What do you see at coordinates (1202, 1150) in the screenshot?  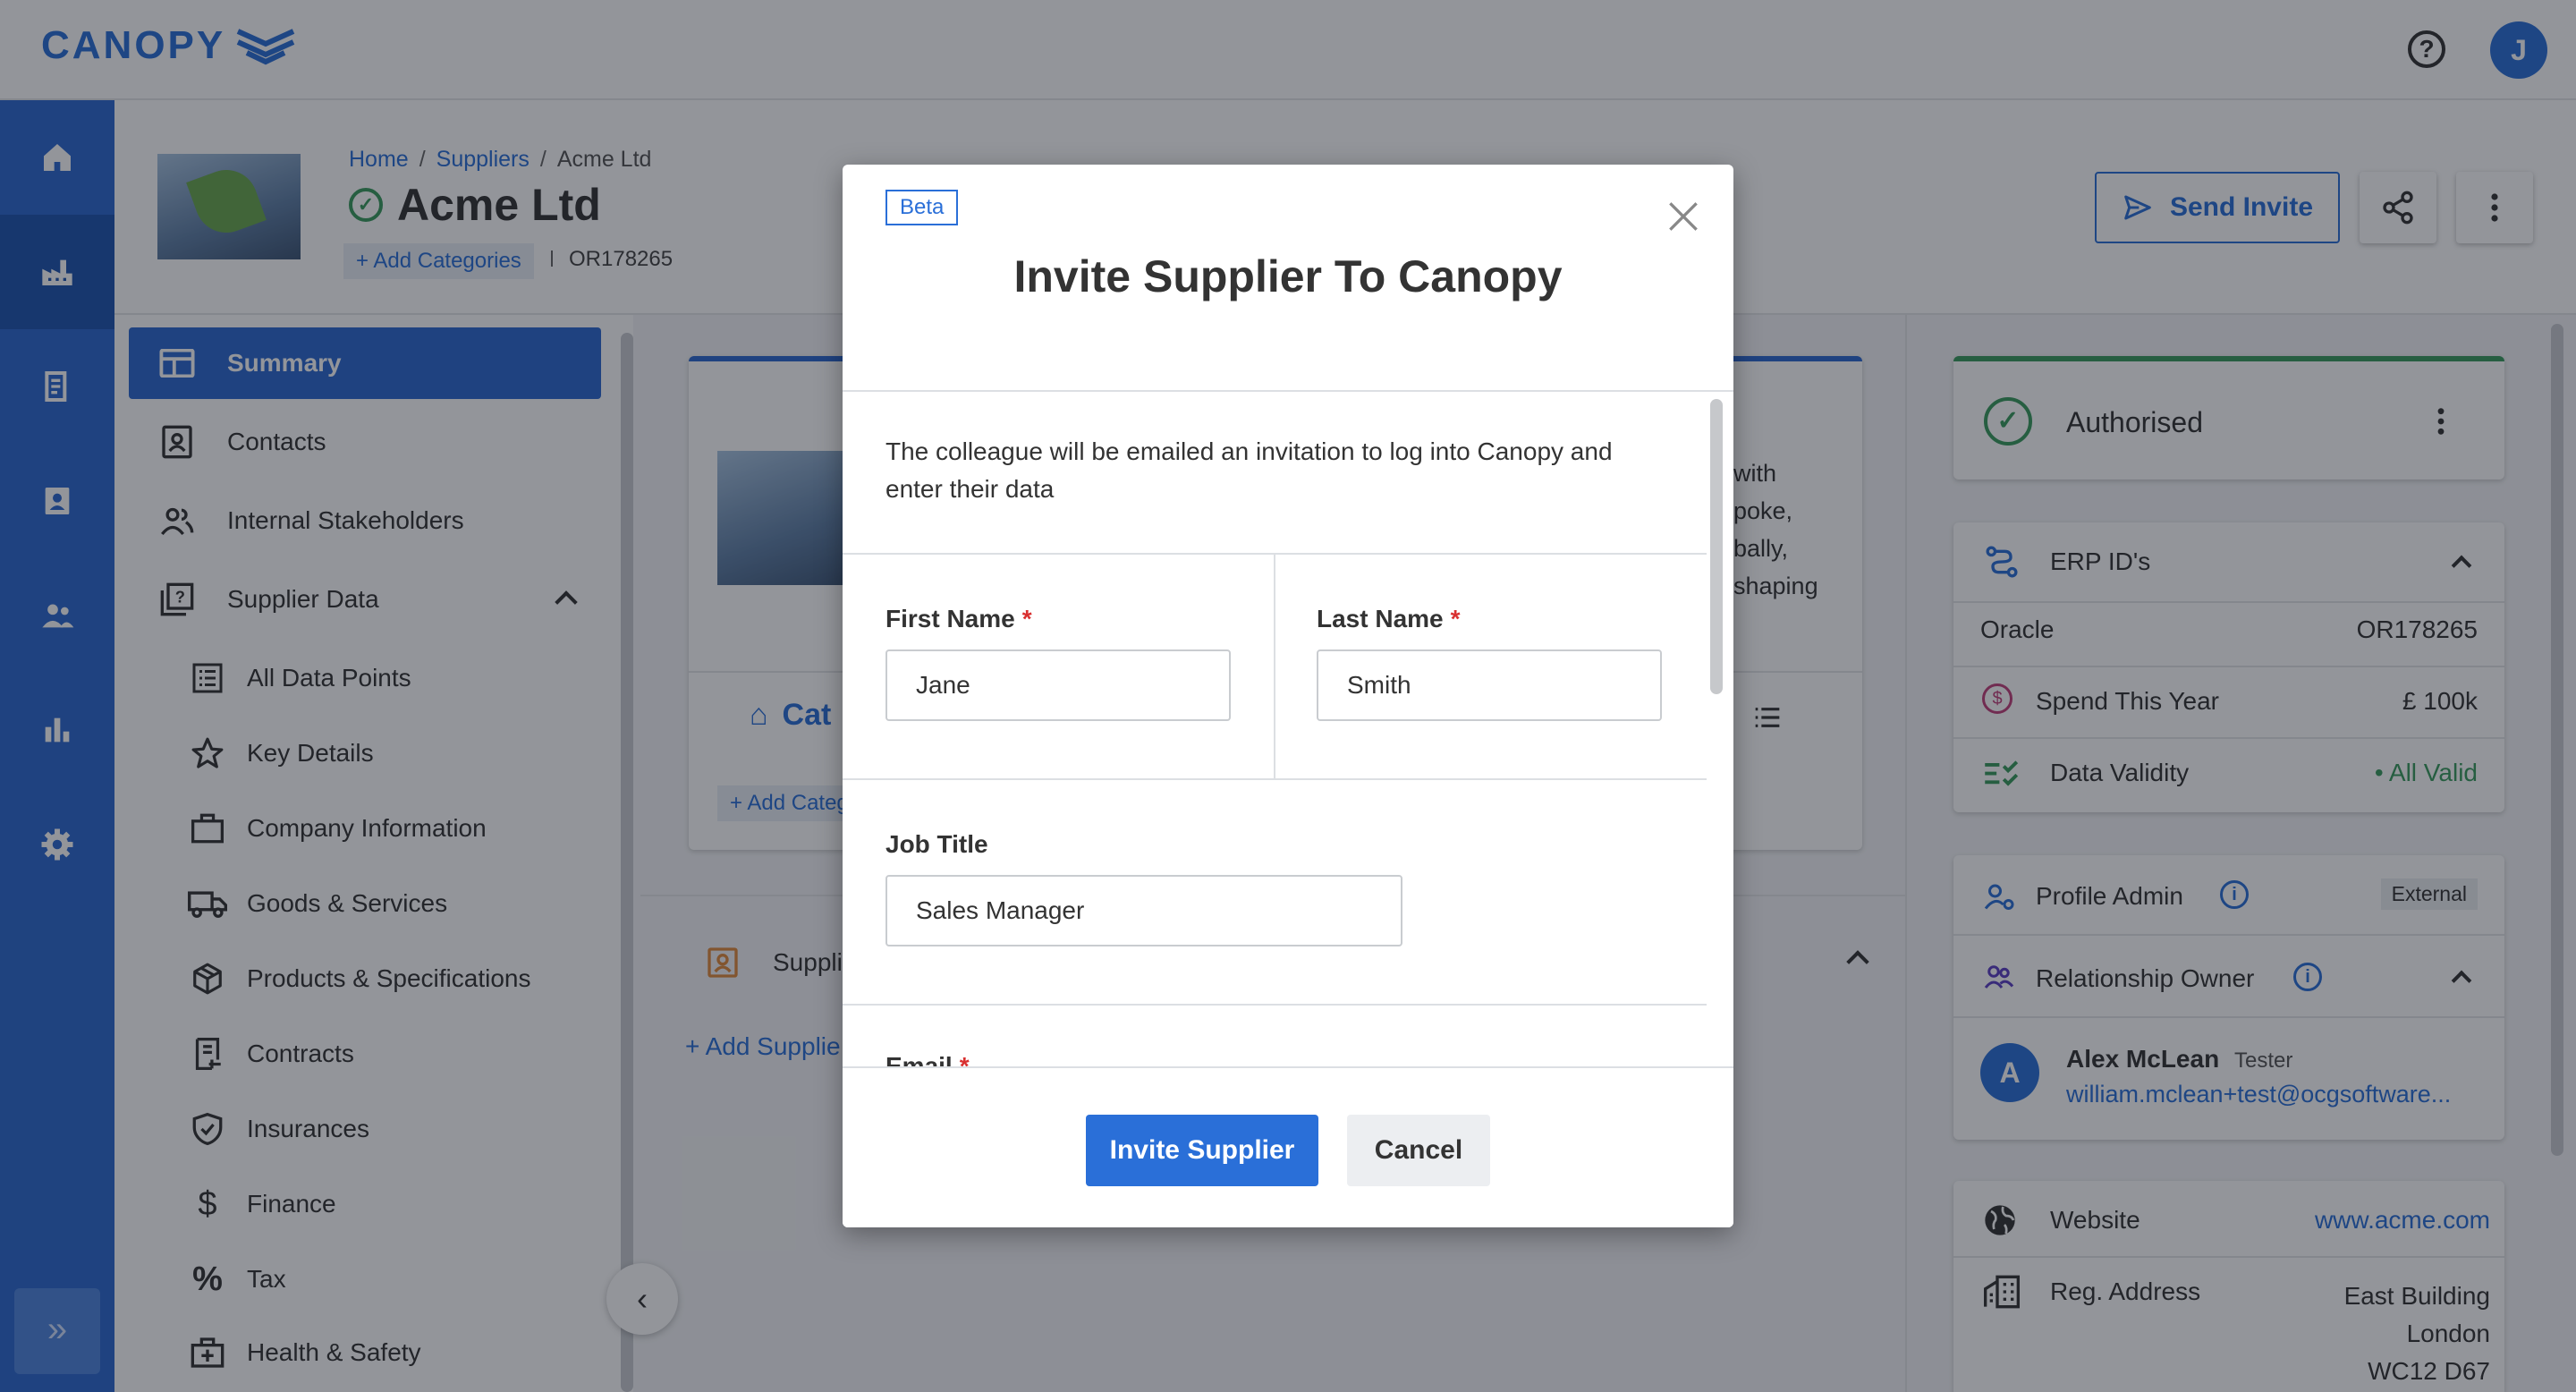 I see `invite-supplier-button: Invite Supplier` at bounding box center [1202, 1150].